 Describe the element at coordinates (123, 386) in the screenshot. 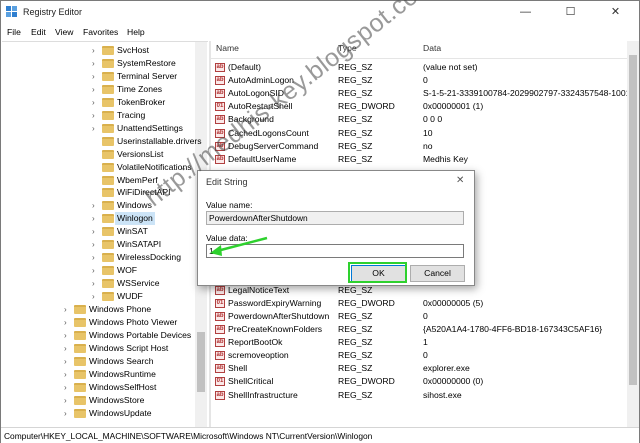

I see `tree-item-label: WindowsSelfHost` at that location.